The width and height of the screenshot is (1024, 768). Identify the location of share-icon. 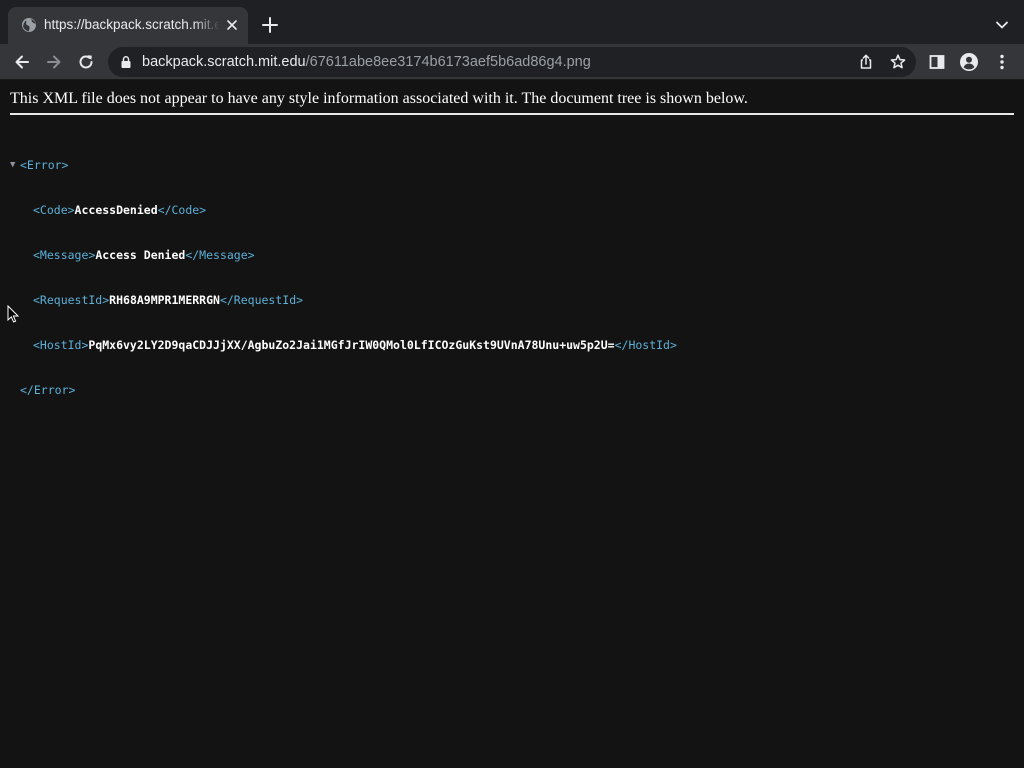
(866, 62).